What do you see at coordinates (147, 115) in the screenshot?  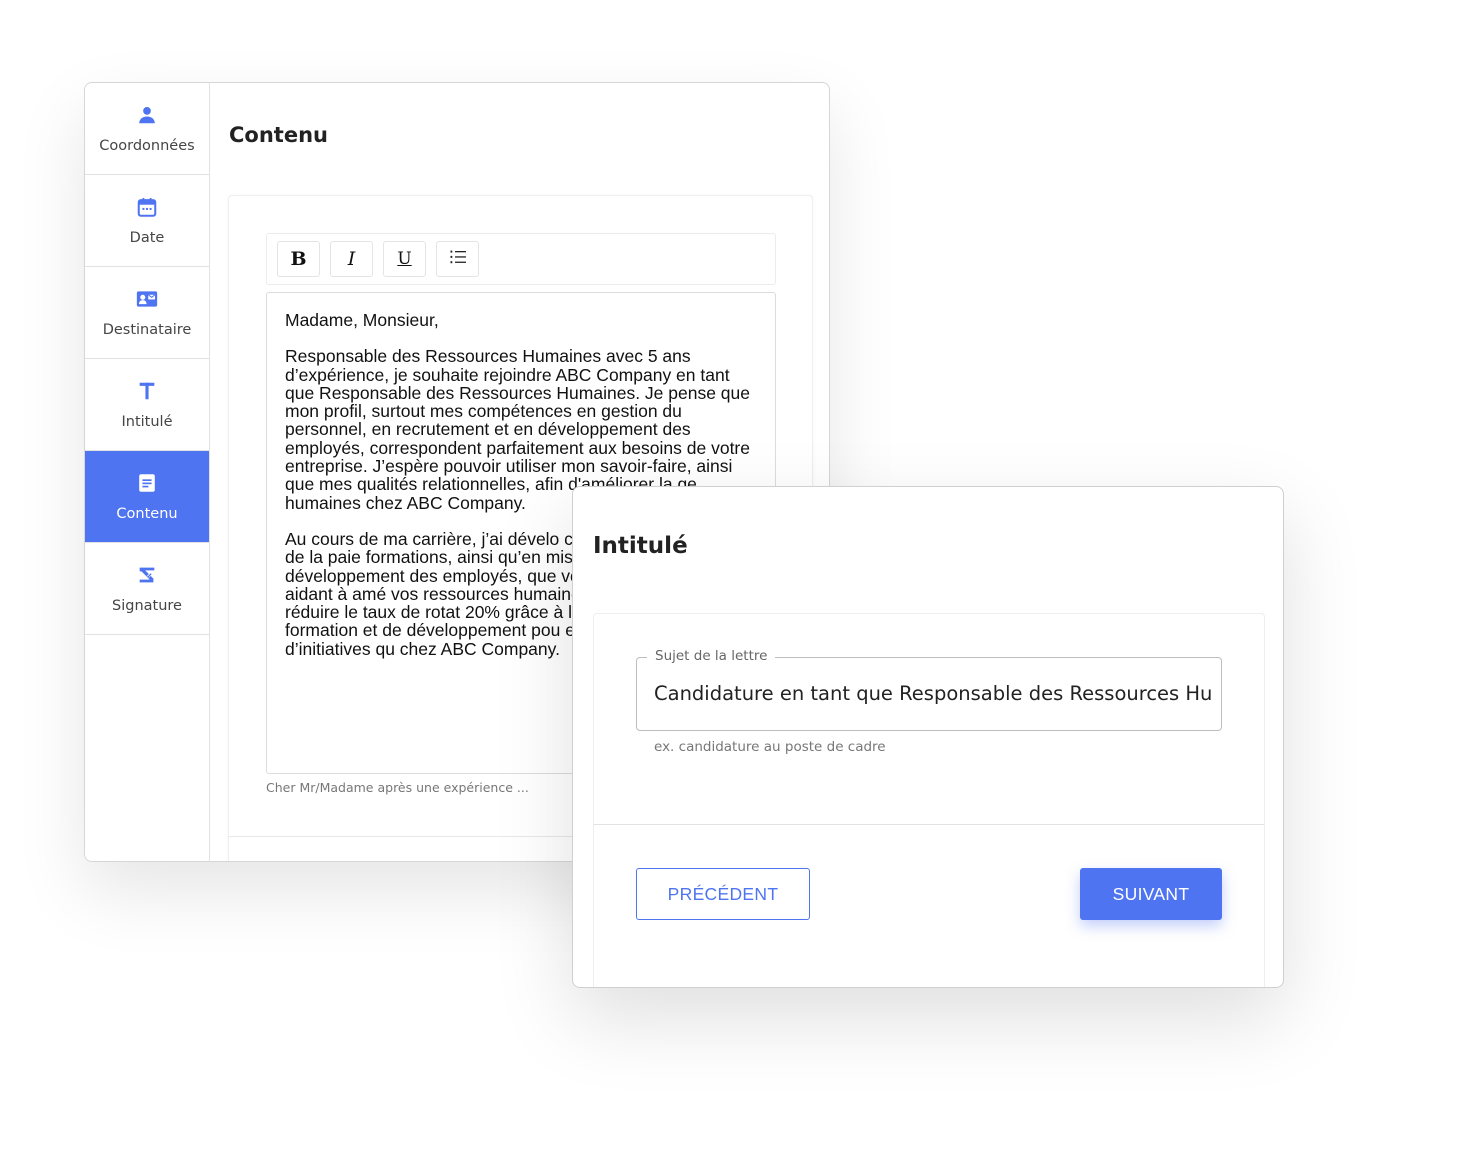 I see `user-icon` at bounding box center [147, 115].